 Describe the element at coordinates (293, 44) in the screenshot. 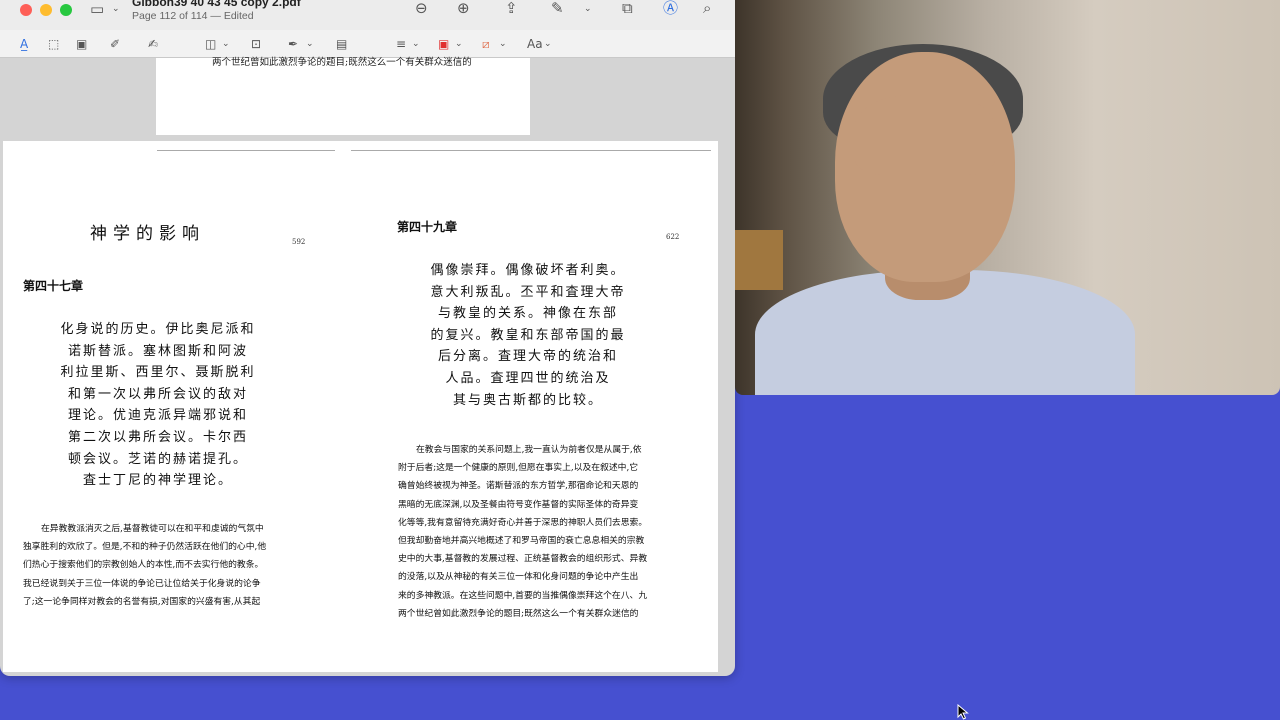

I see `sign-icon: ✒` at that location.